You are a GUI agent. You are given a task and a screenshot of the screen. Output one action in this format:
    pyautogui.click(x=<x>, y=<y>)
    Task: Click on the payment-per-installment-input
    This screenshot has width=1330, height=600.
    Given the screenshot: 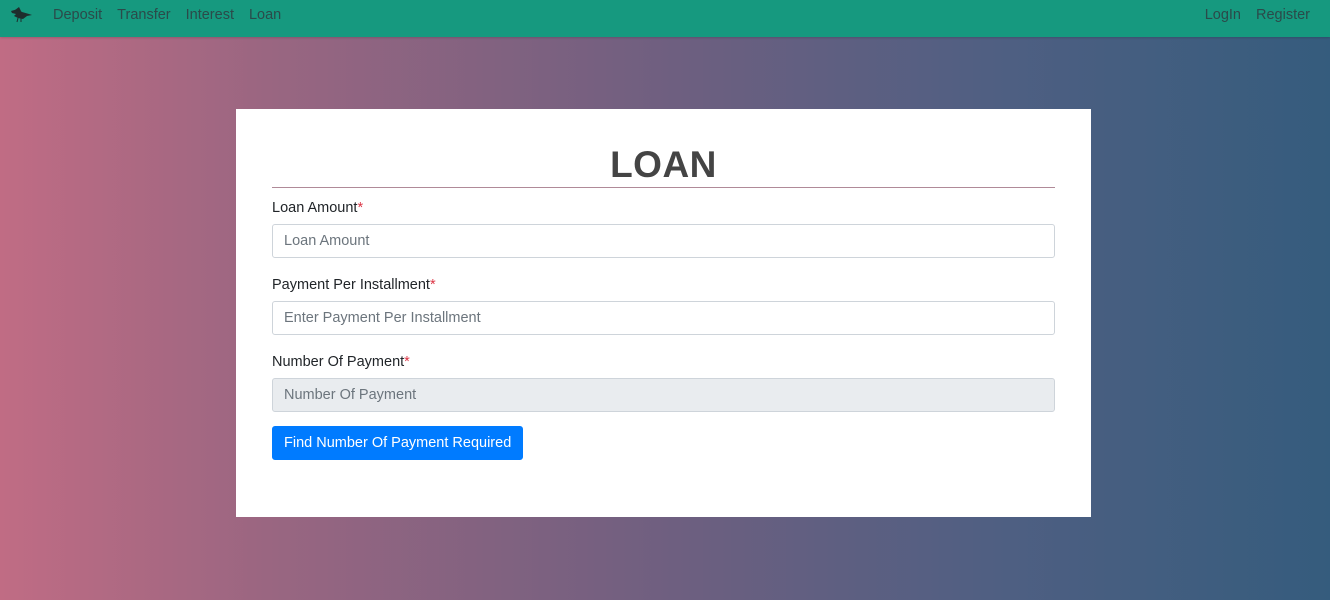 What is the action you would take?
    pyautogui.click(x=663, y=318)
    